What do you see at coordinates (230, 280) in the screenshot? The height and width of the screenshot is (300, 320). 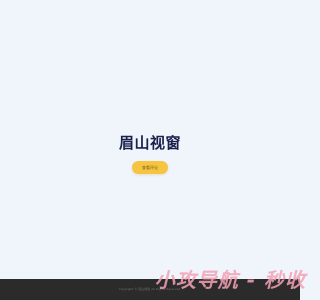 I see `watermark-text: 小攻导航 - 秒收` at bounding box center [230, 280].